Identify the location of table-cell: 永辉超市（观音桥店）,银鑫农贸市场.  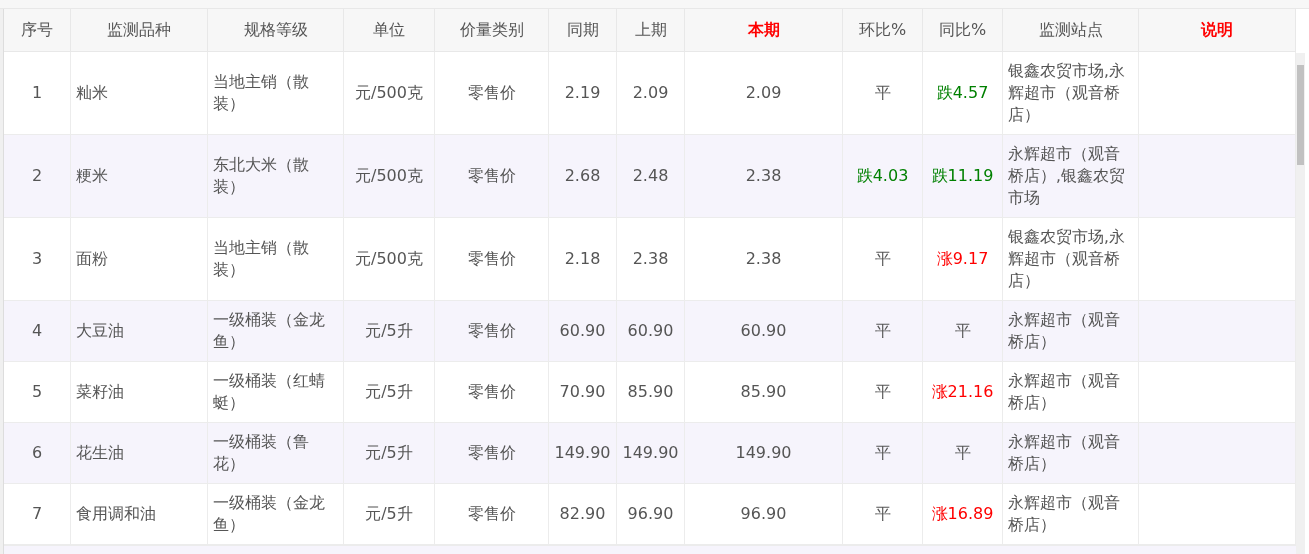
(1071, 176).